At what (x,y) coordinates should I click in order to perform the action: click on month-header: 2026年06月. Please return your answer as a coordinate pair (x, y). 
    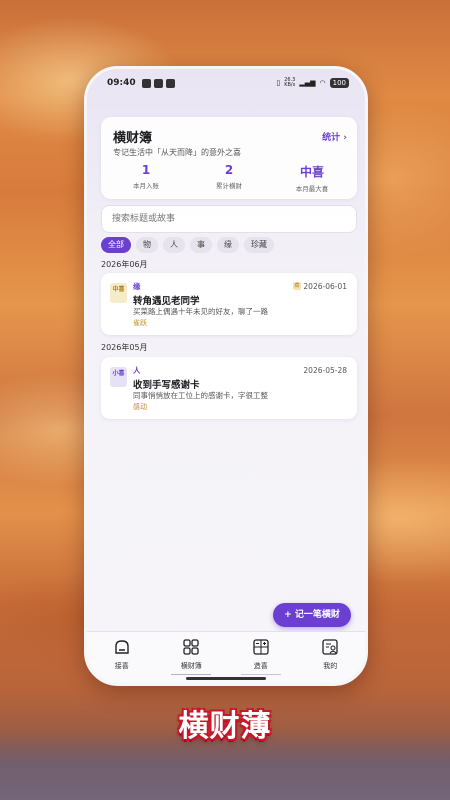
    Looking at the image, I should click on (124, 264).